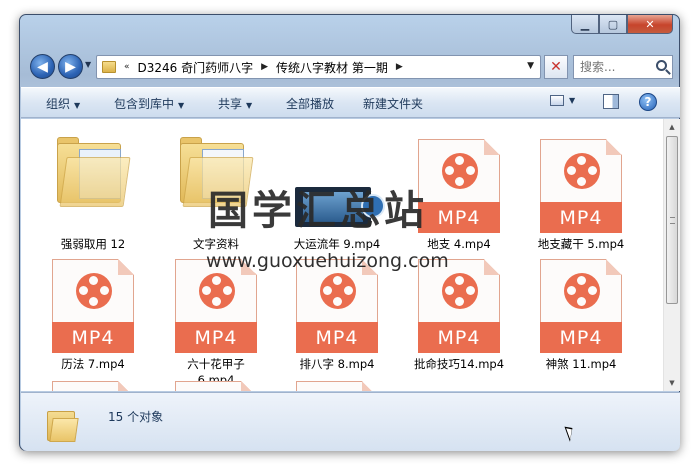 The image size is (698, 470). Describe the element at coordinates (648, 102) in the screenshot. I see `help-icon: ?` at that location.